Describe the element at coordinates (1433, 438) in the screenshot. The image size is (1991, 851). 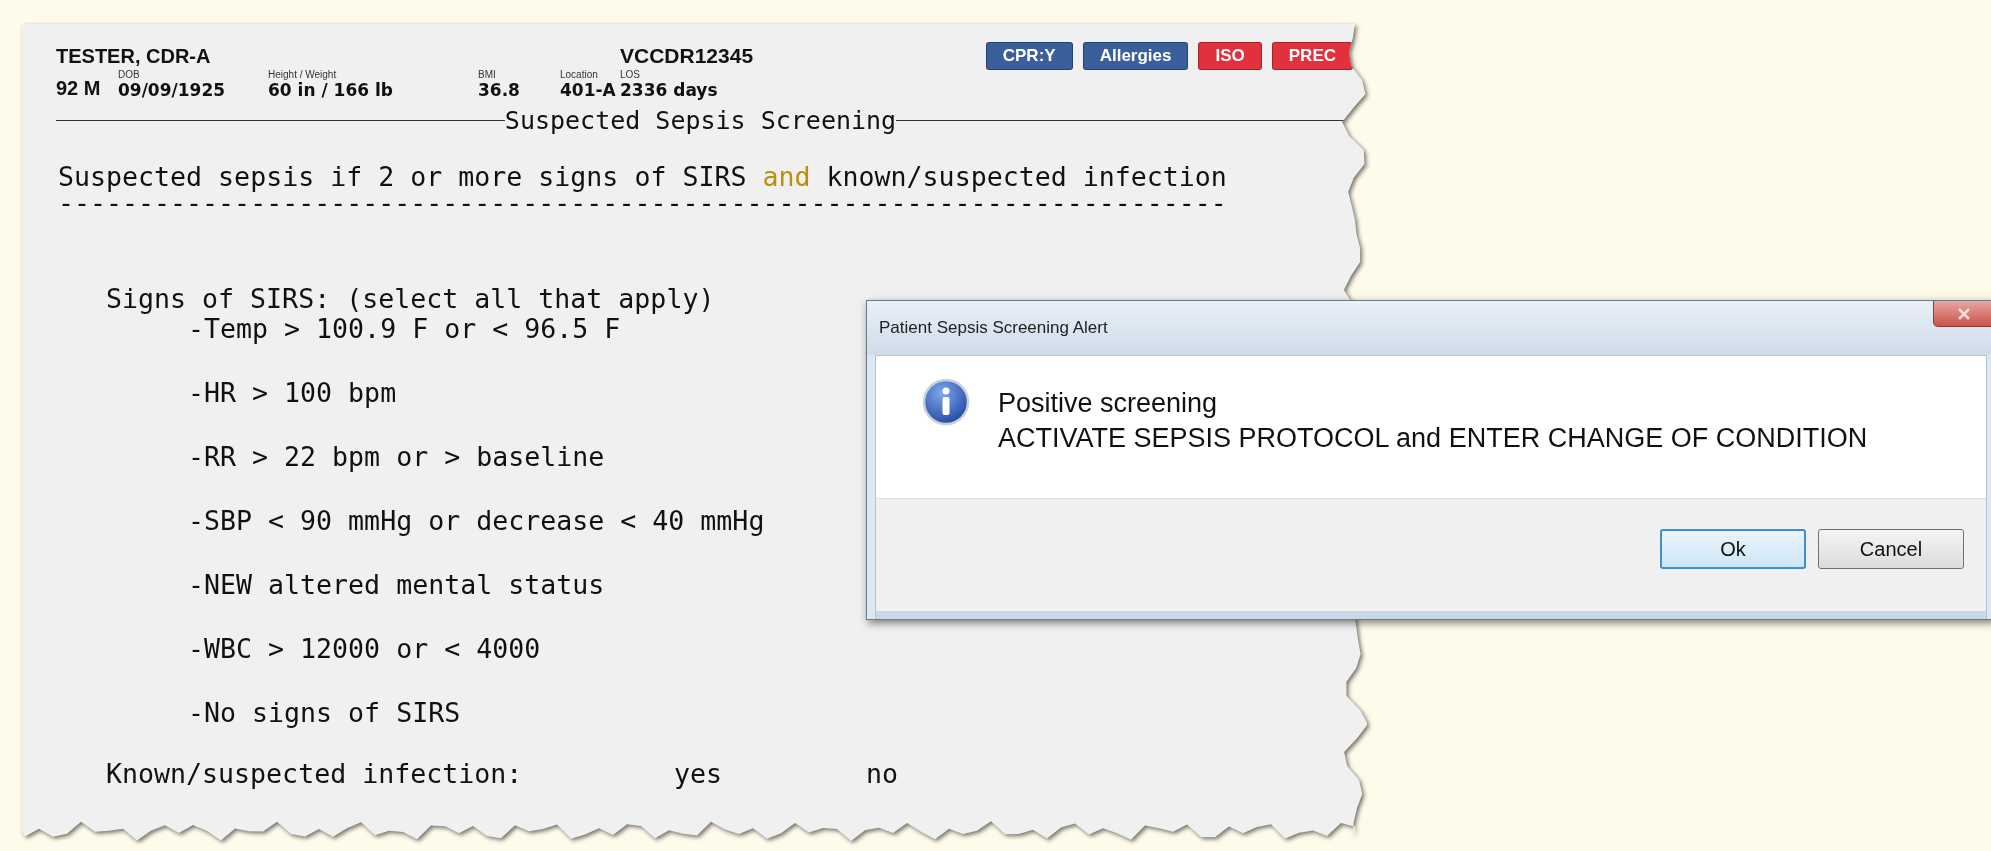
I see `alert-message: ACTIVATE SEPSIS PROTOCOL and ENTER CHANGE OF CONDITION` at that location.